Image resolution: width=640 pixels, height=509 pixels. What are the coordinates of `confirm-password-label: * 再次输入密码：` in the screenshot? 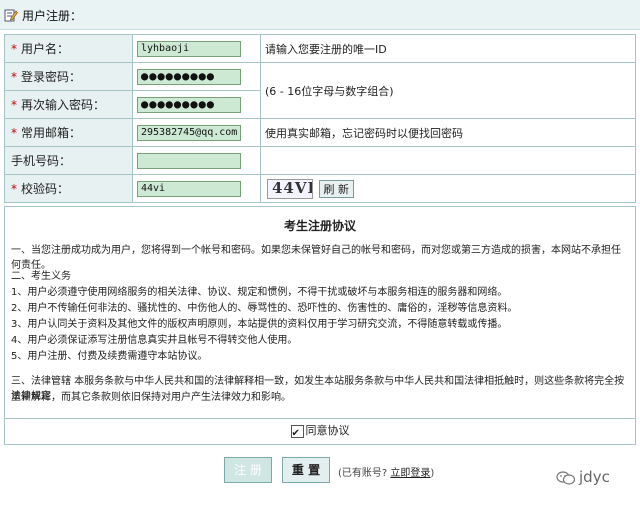 It's located at (68, 104).